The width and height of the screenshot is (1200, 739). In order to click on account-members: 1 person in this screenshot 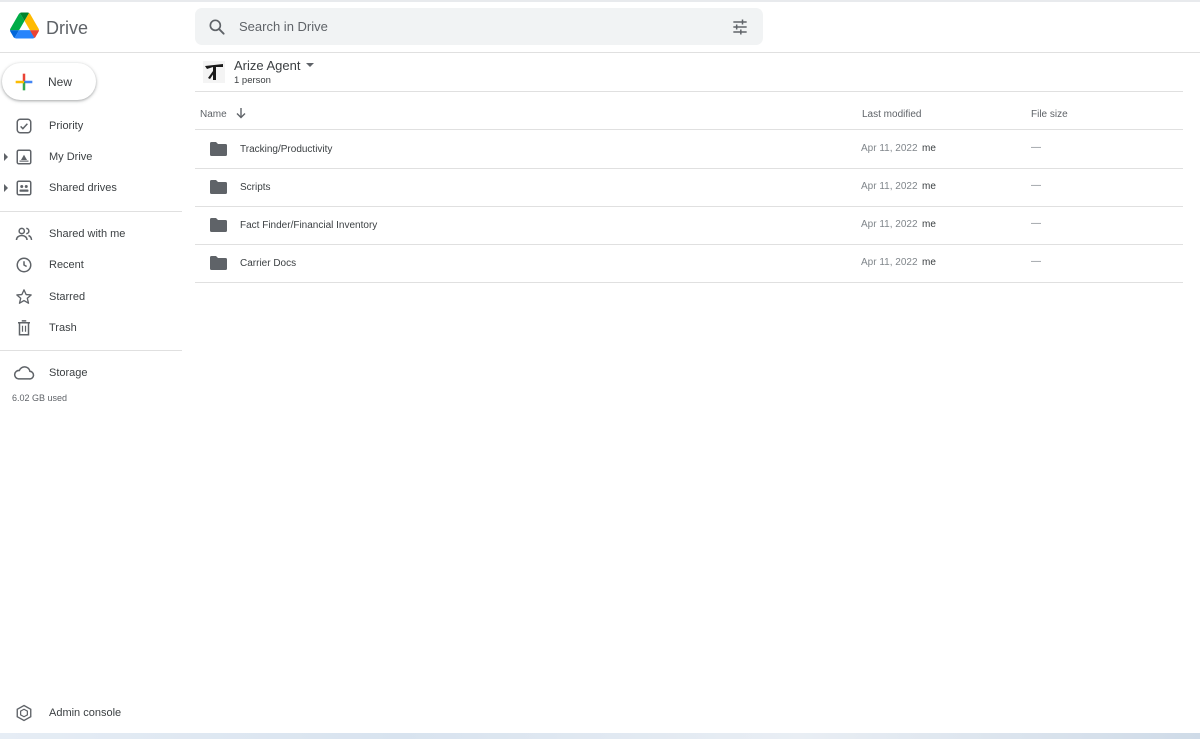, I will do `click(252, 80)`.